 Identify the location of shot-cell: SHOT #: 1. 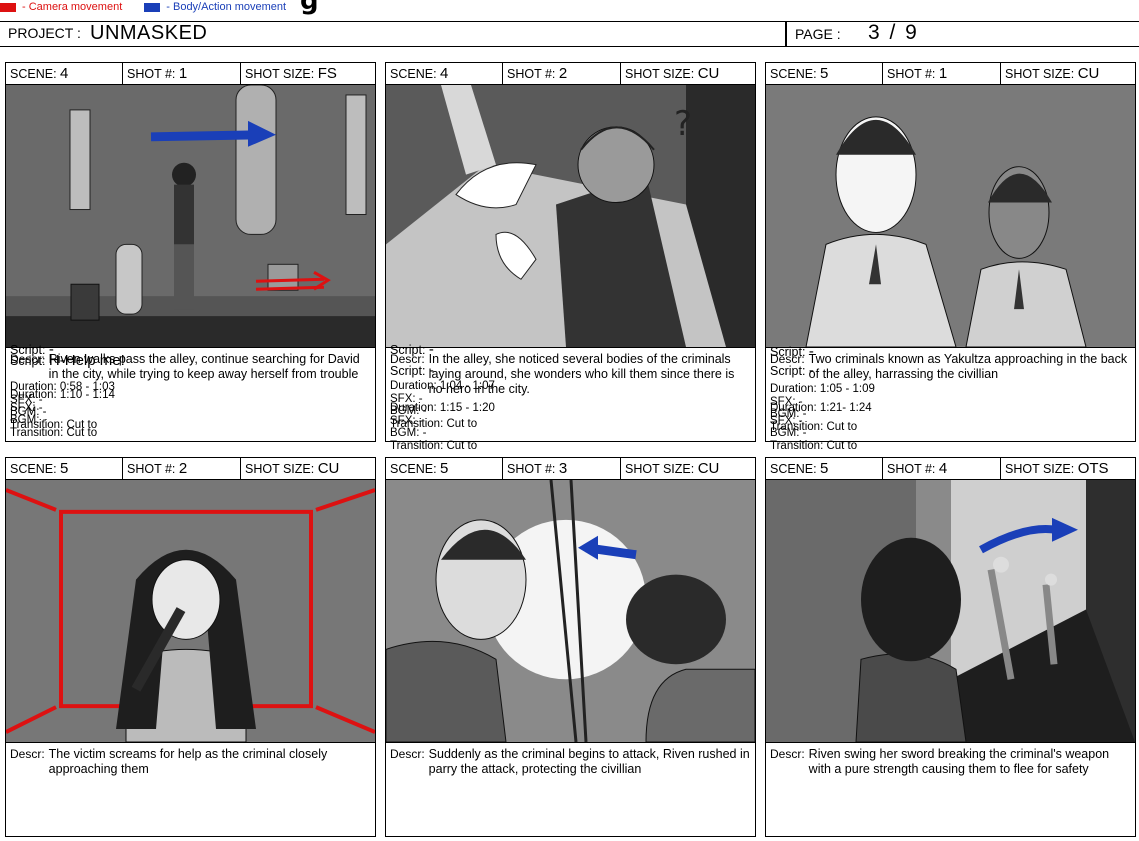
(183, 74).